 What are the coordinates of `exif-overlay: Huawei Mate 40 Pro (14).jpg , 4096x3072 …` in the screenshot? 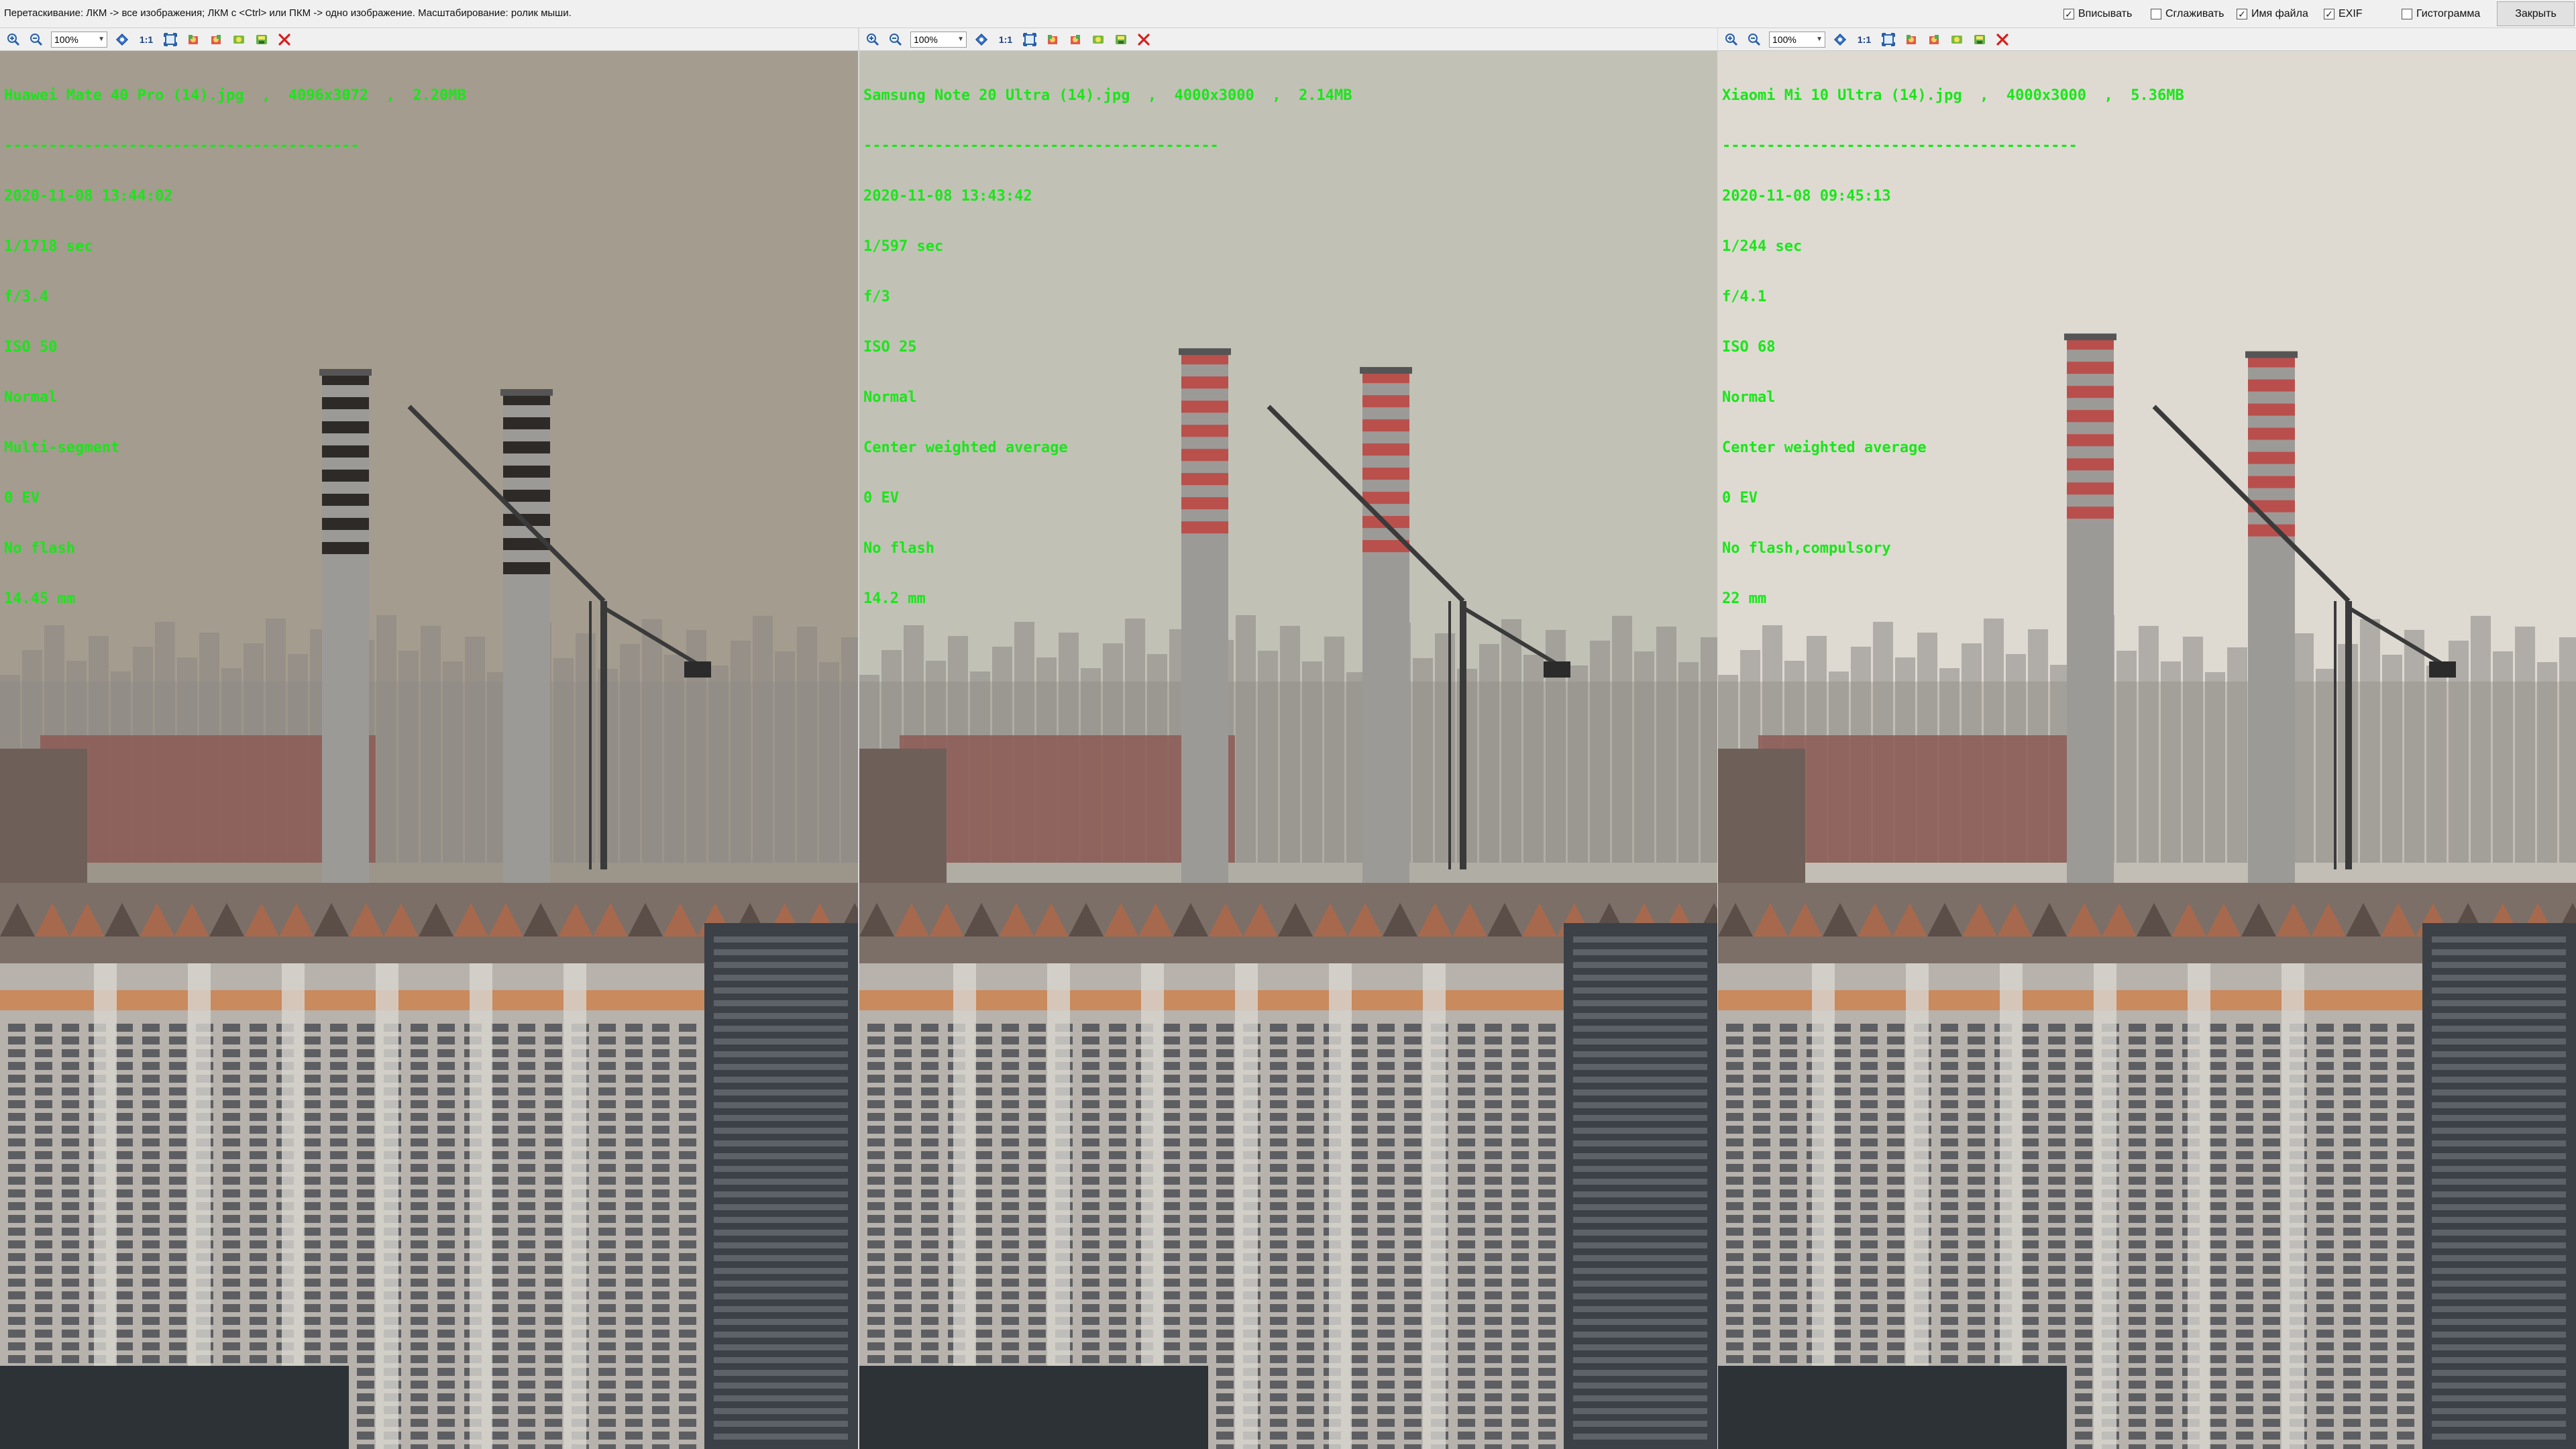 It's located at (235, 347).